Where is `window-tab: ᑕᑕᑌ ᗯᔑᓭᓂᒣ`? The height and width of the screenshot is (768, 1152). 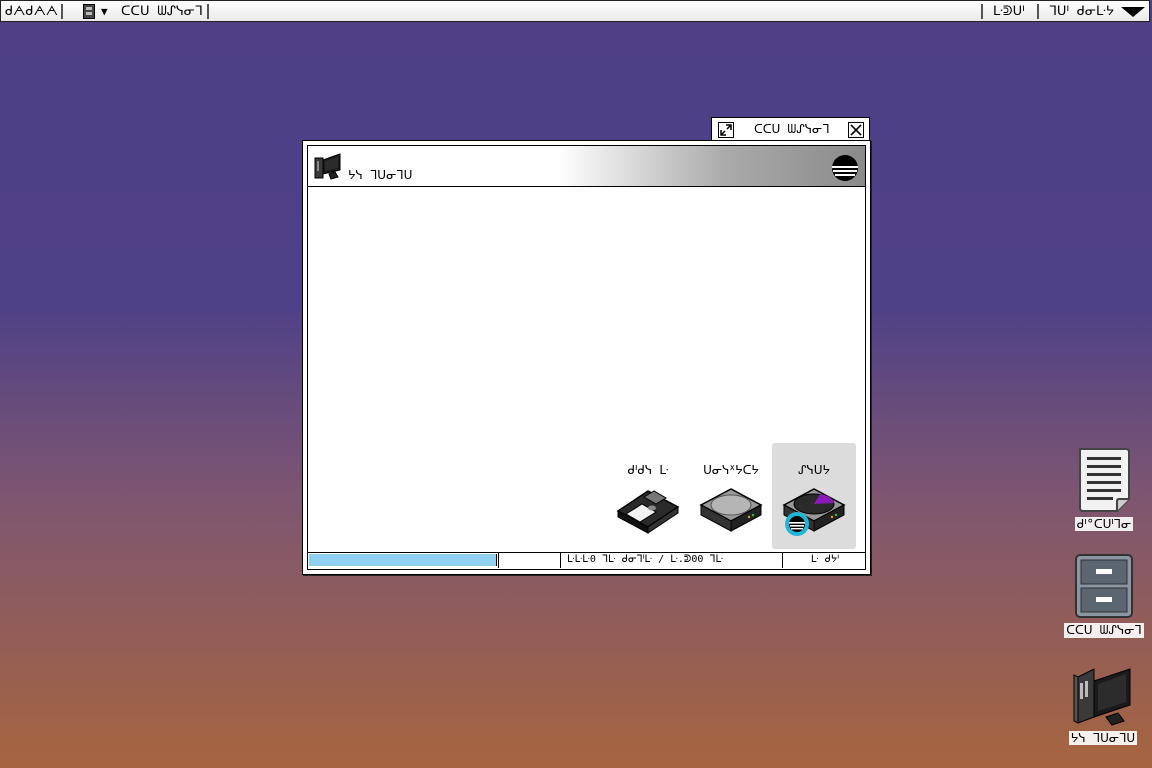
window-tab: ᑕᑕᑌ ᗯᔑᓭᓂᒣ is located at coordinates (790, 129).